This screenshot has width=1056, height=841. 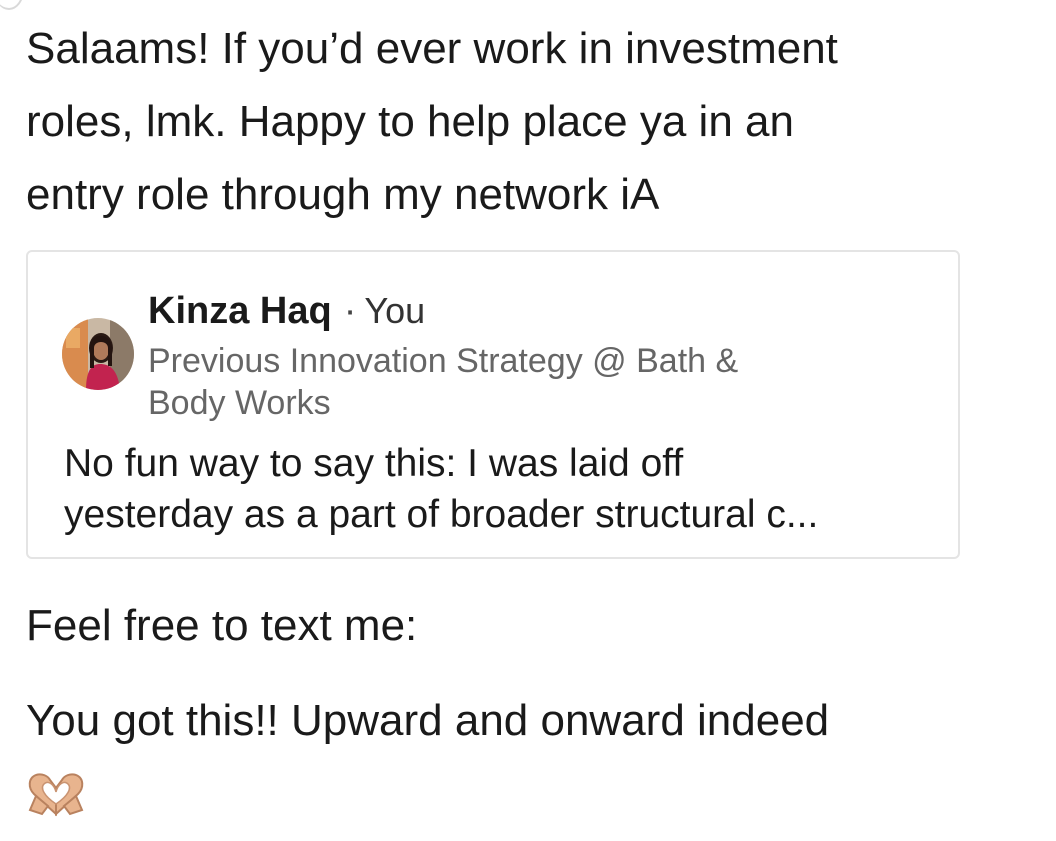 I want to click on encouragement-text: You got this!! Upward and onward indeed, so click(x=428, y=720).